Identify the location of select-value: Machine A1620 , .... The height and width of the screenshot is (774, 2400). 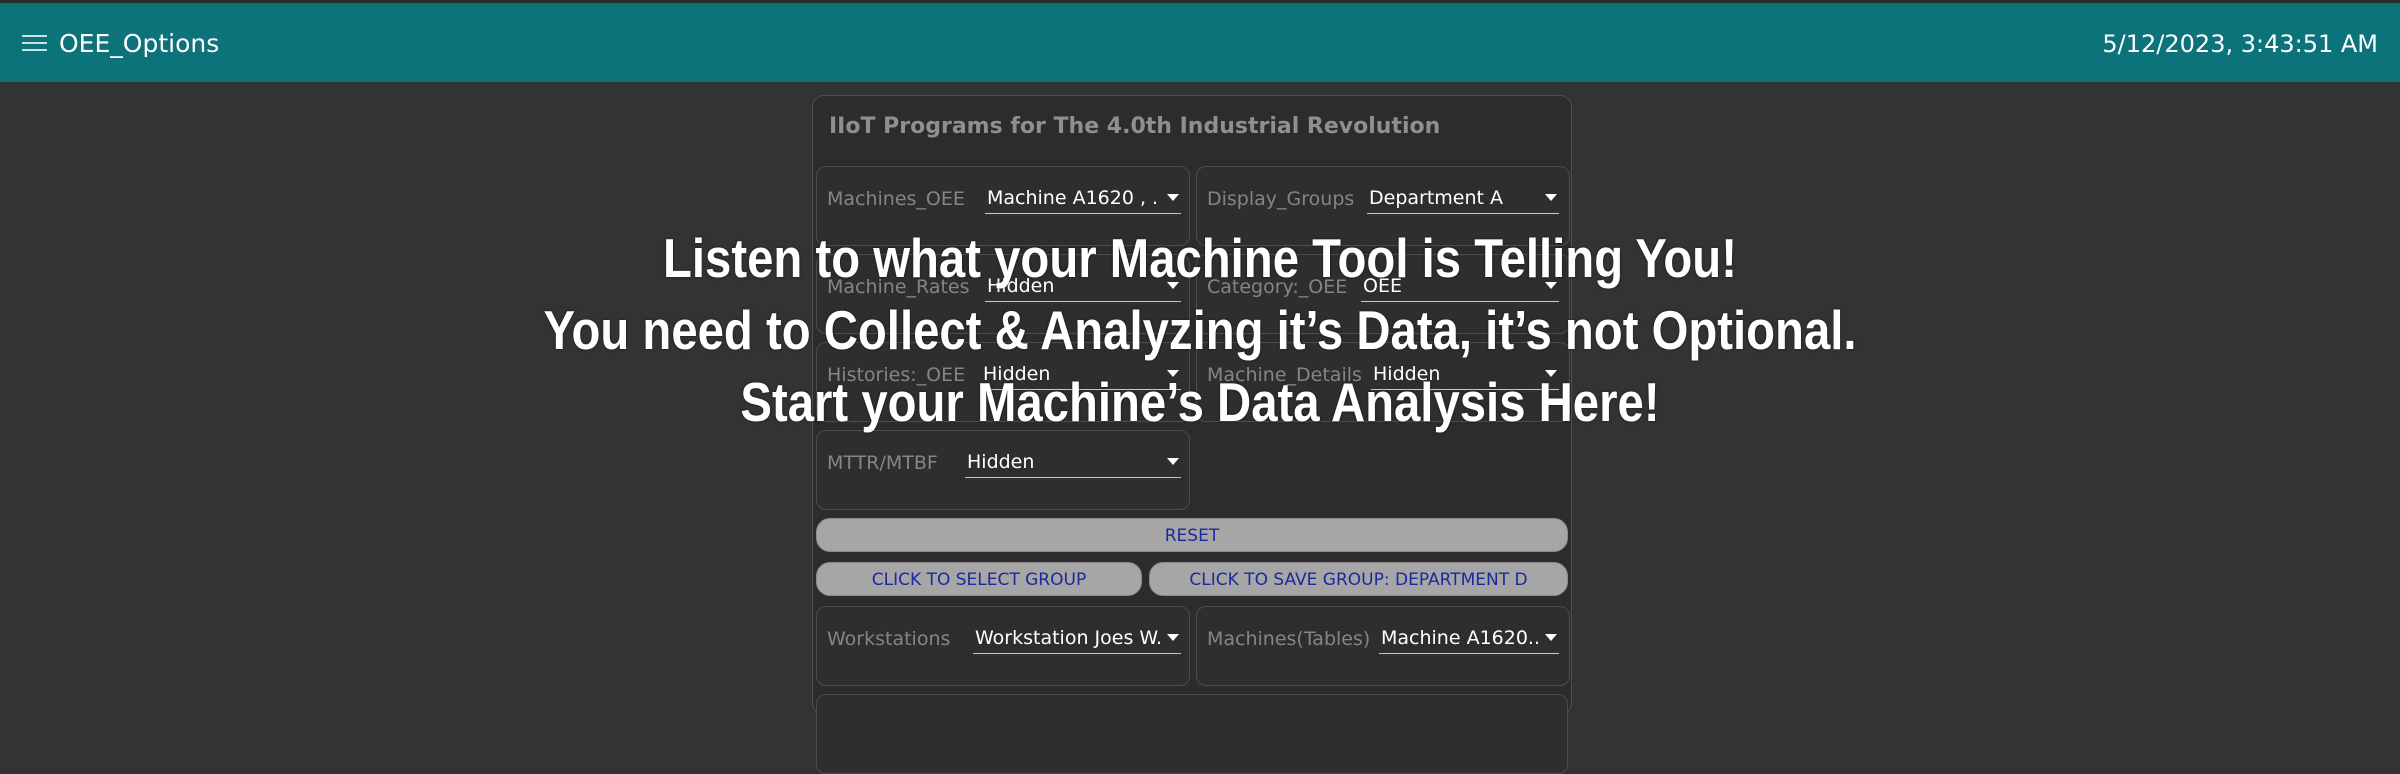
(1072, 198).